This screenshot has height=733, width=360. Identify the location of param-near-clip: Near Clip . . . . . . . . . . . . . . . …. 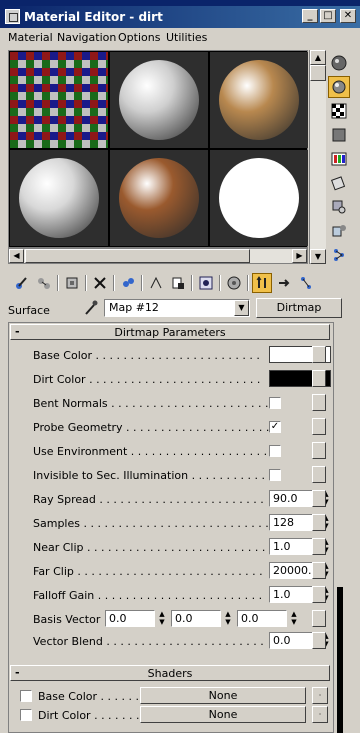
(183, 548).